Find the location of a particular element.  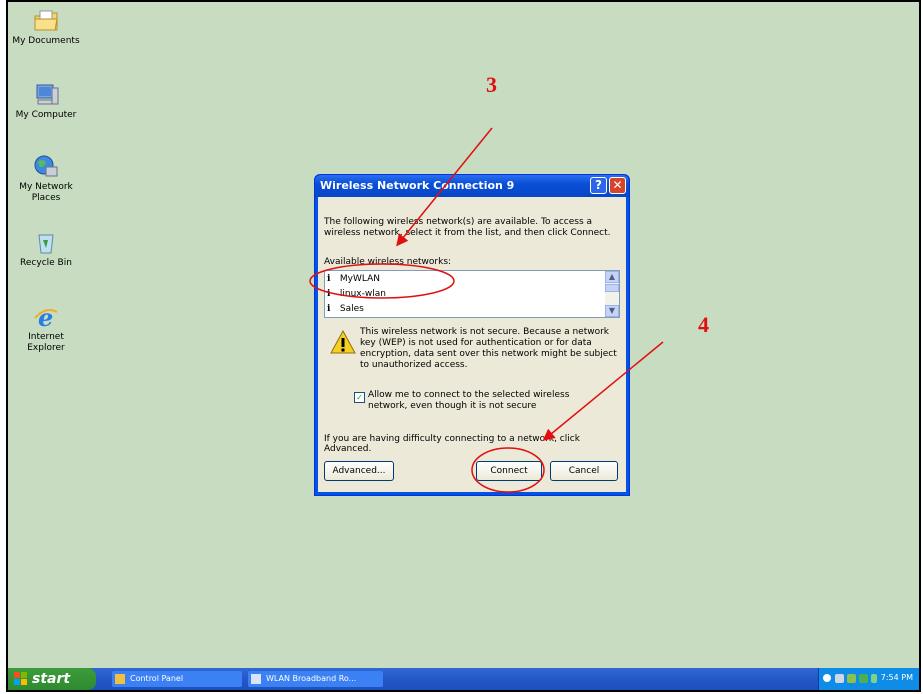

control-panel-icon is located at coordinates (120, 679).